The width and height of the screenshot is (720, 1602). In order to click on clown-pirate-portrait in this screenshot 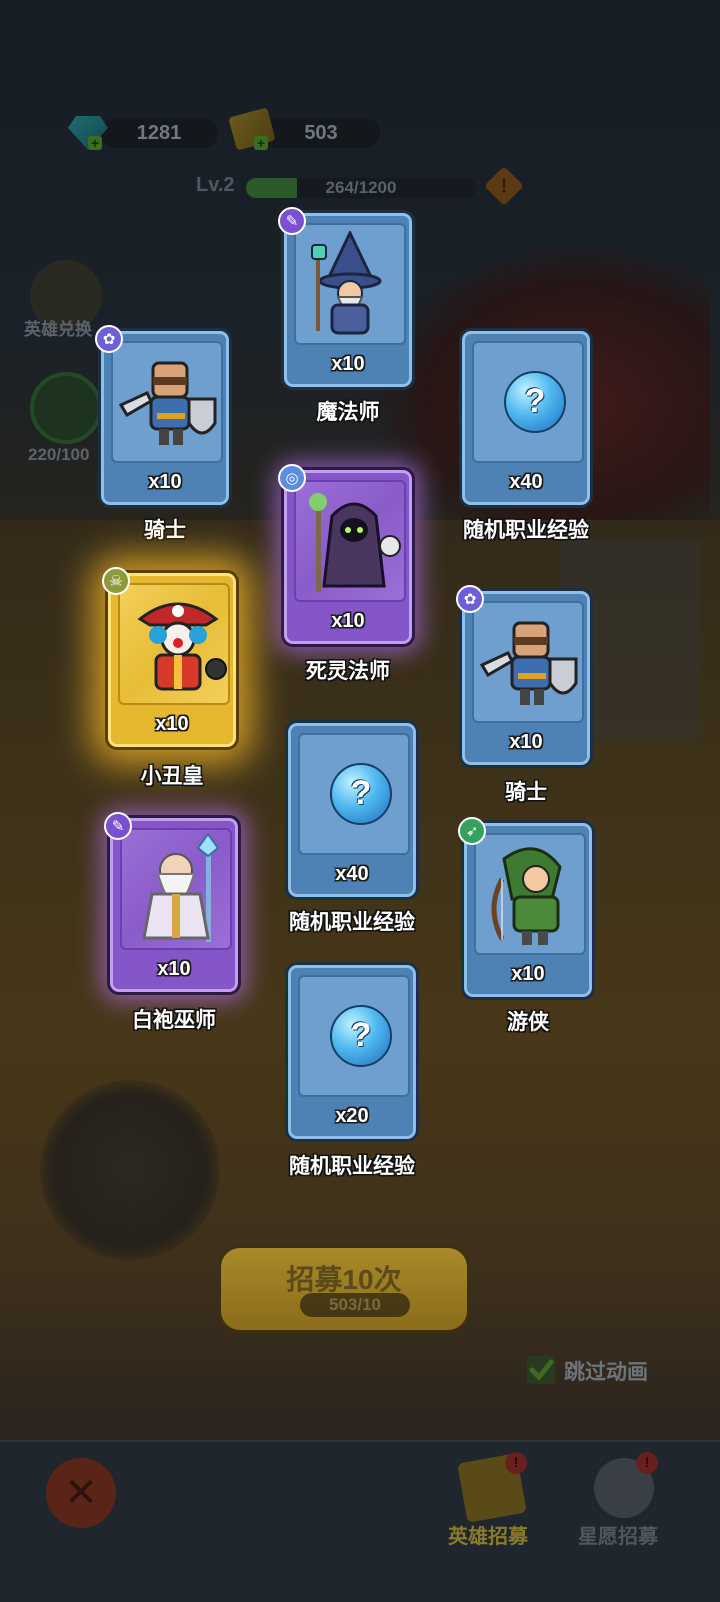, I will do `click(174, 644)`.